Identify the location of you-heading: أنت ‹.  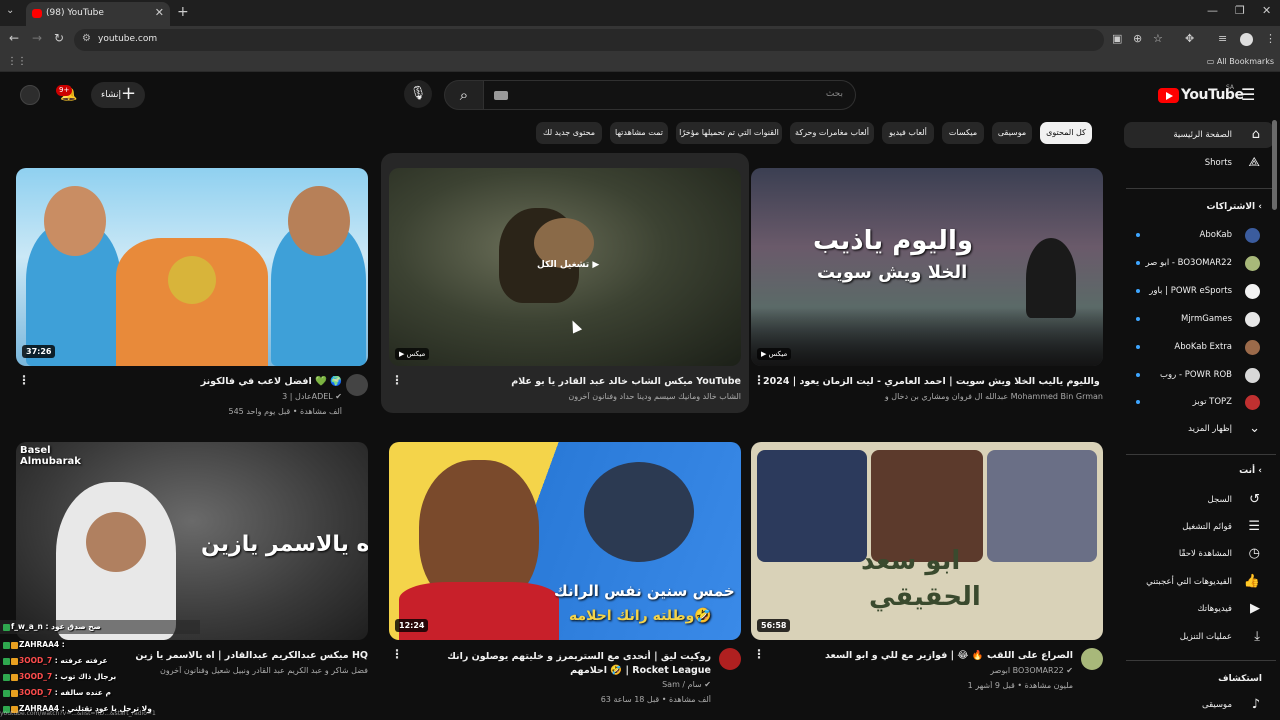
(1250, 471).